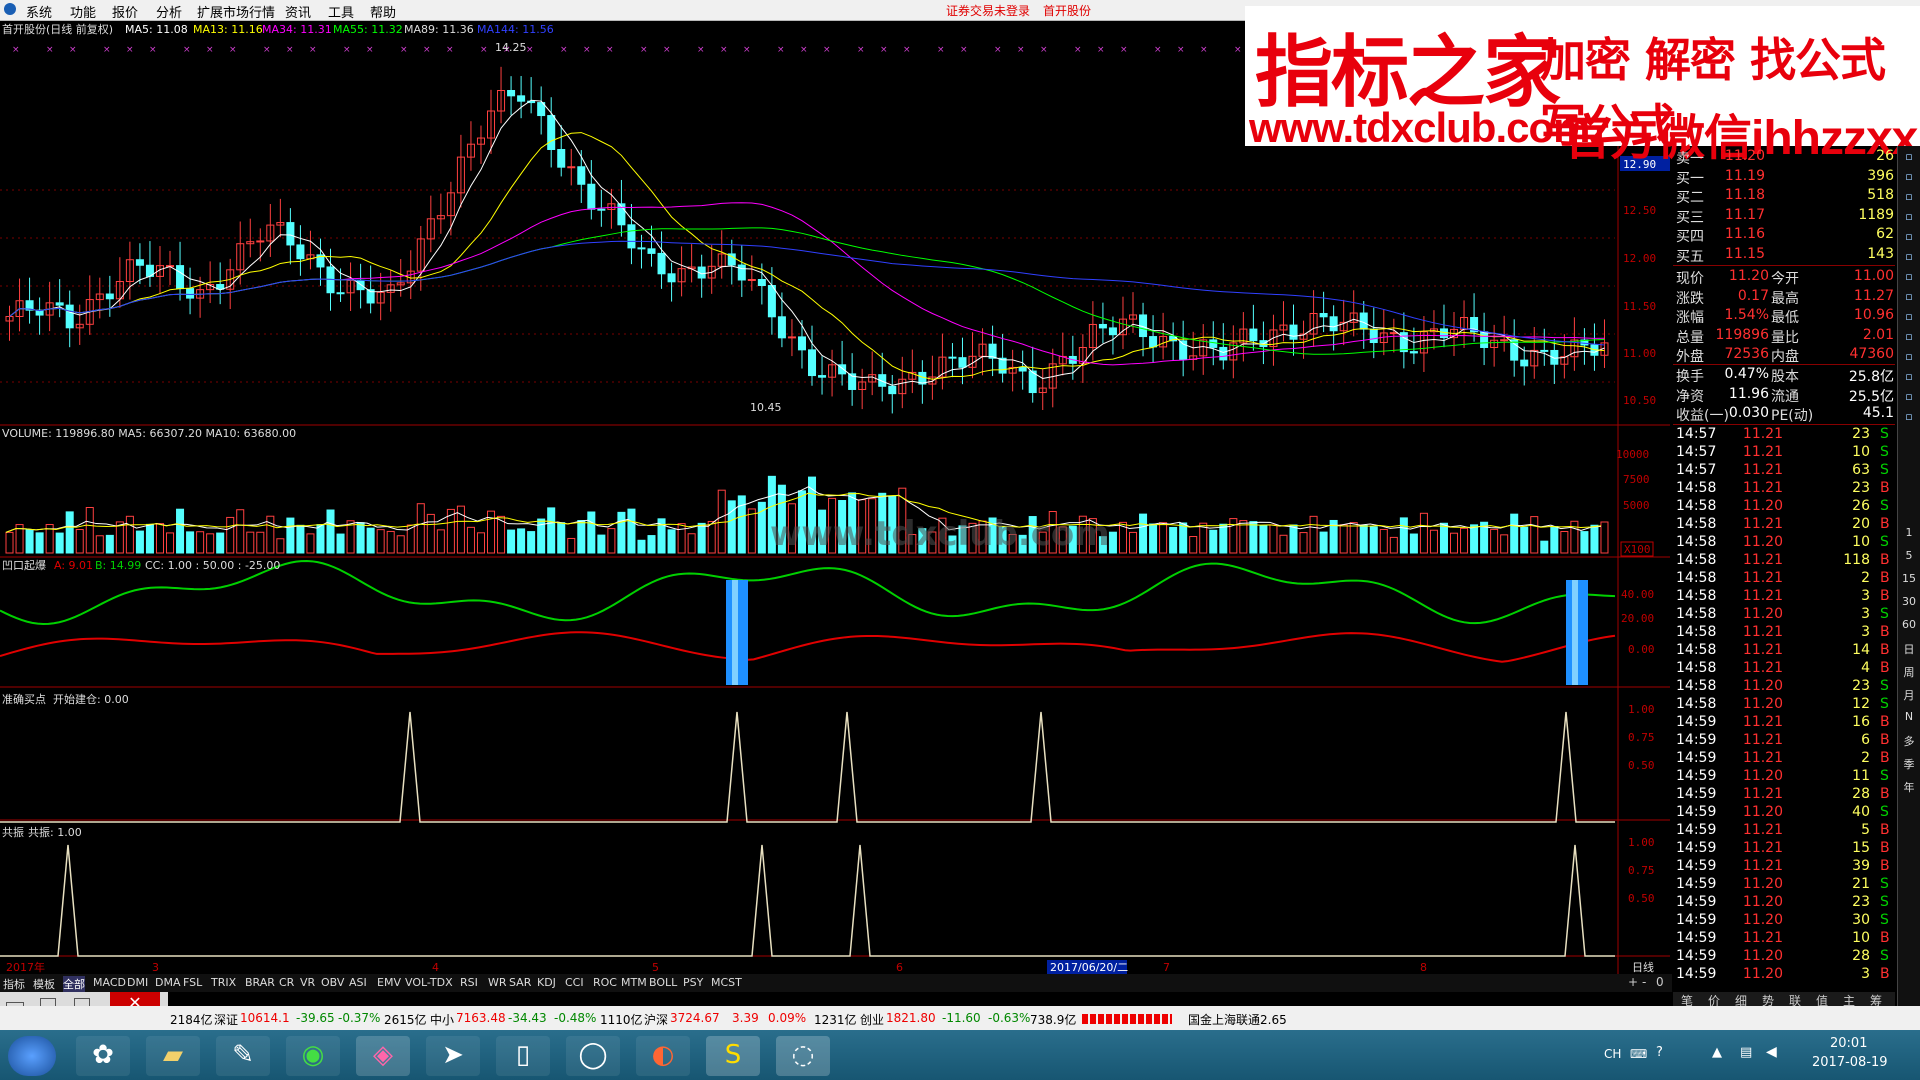 Image resolution: width=1920 pixels, height=1080 pixels. Describe the element at coordinates (663, 982) in the screenshot. I see `indicator-tab-boll: BOLL` at that location.